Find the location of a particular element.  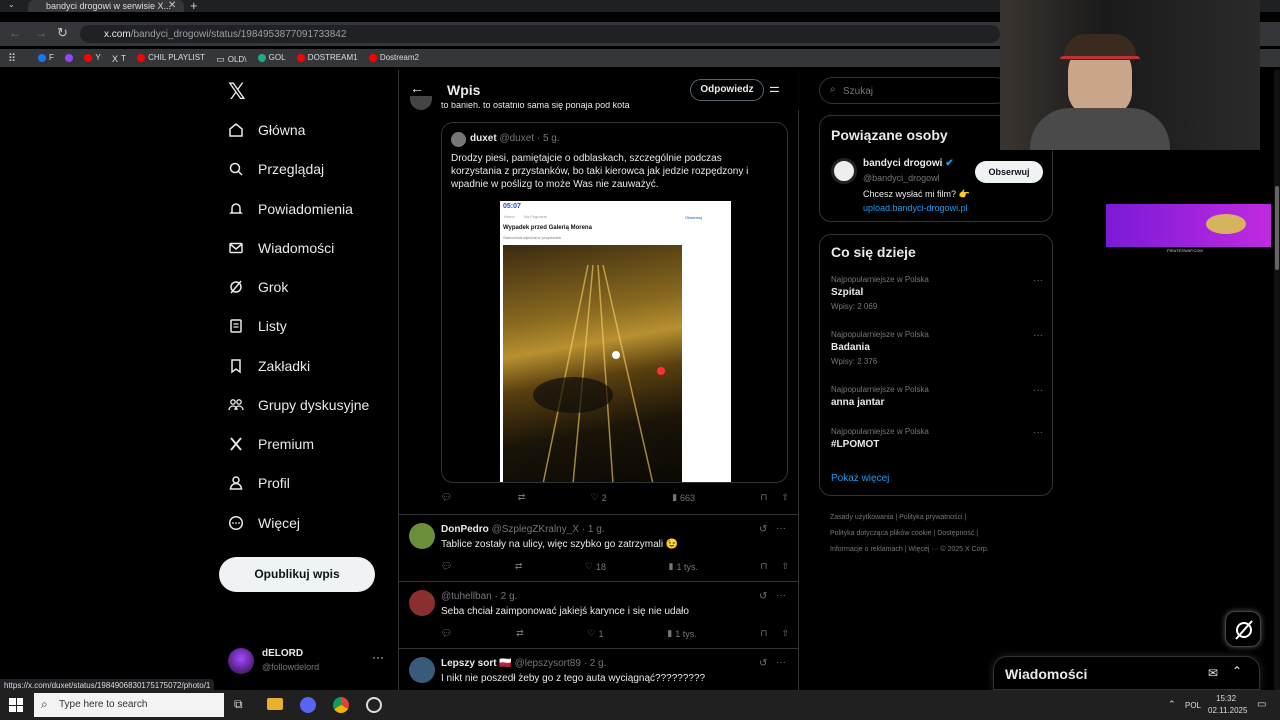

nav-more: Więcej is located at coordinates (264, 523).